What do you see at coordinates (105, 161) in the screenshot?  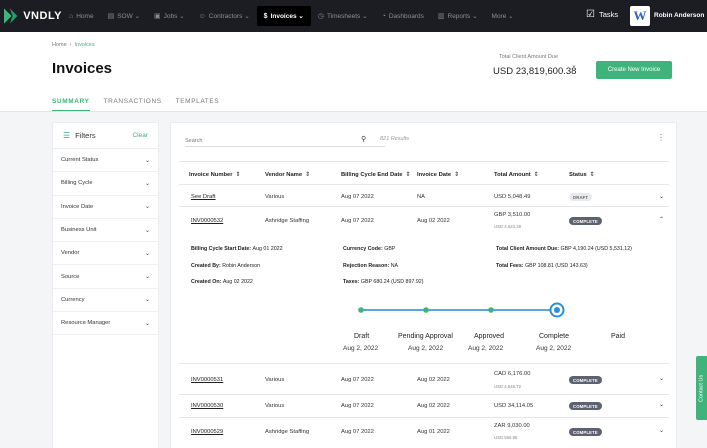 I see `filter-current-status: Current Status ⌄` at bounding box center [105, 161].